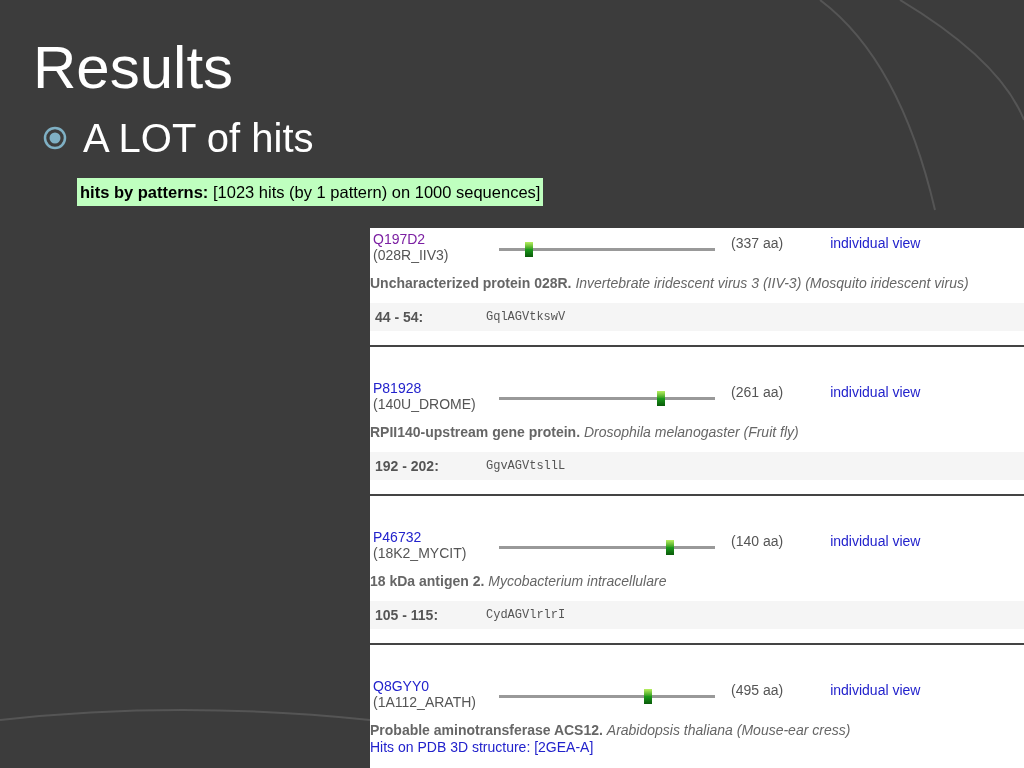 Image resolution: width=1024 pixels, height=768 pixels. Describe the element at coordinates (401, 686) in the screenshot. I see `accession-link: Q8GYY0` at that location.